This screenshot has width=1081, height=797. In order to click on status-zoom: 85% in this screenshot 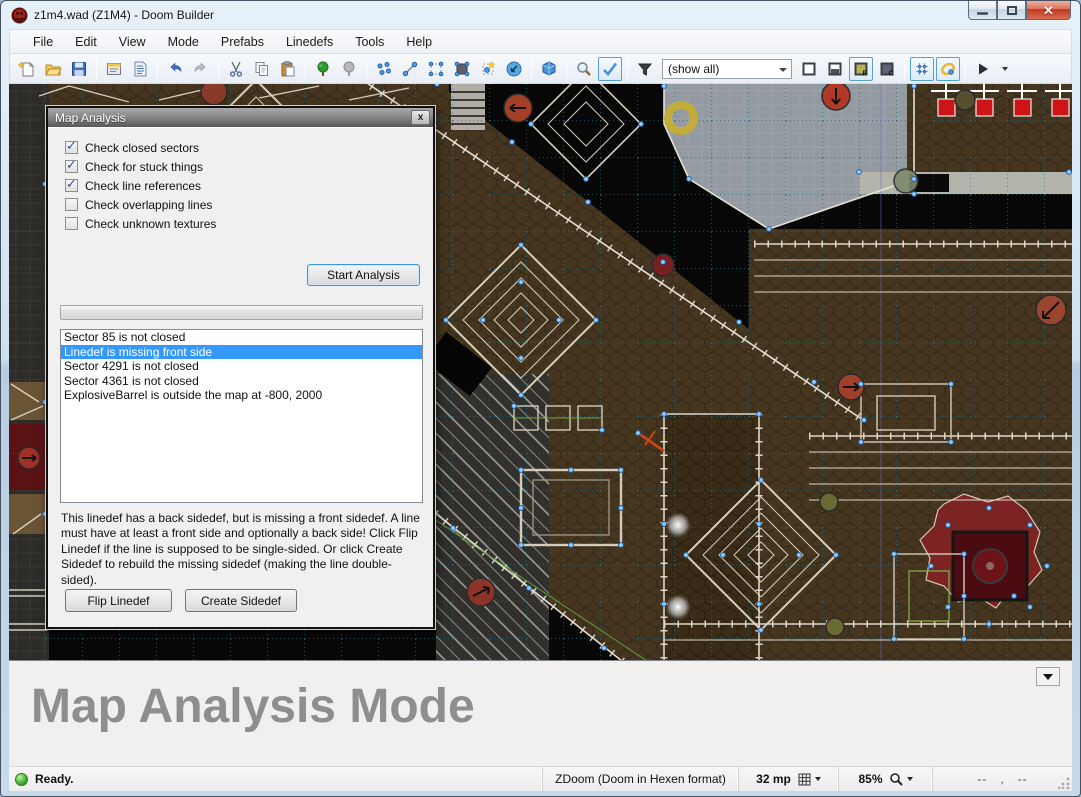, I will do `click(885, 779)`.